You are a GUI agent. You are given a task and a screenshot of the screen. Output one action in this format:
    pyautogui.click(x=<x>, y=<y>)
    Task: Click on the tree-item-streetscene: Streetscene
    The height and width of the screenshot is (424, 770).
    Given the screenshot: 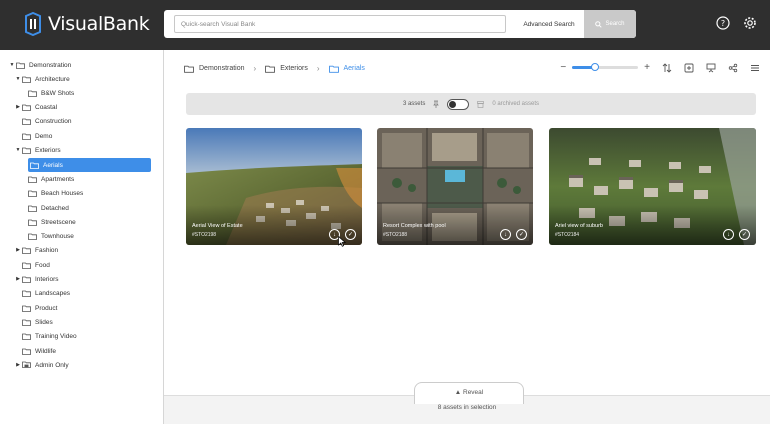 What is the action you would take?
    pyautogui.click(x=52, y=222)
    